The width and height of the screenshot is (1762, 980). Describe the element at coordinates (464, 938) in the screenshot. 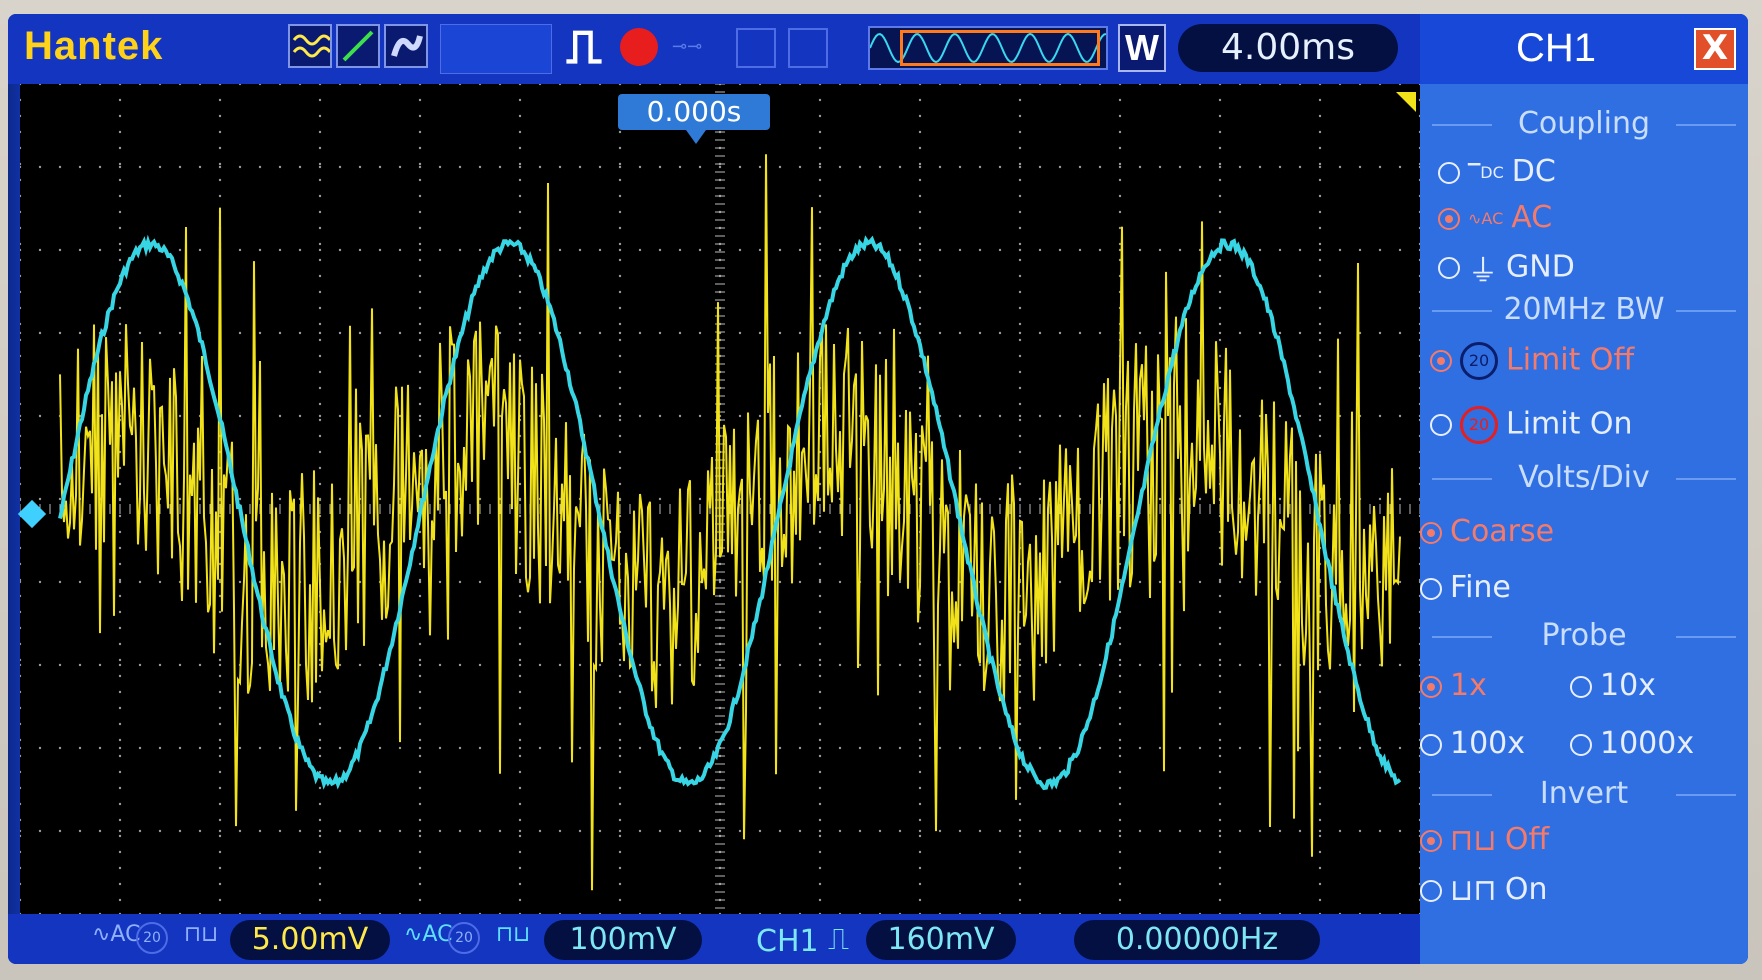

I see `ch2-bw-icon: 20` at that location.